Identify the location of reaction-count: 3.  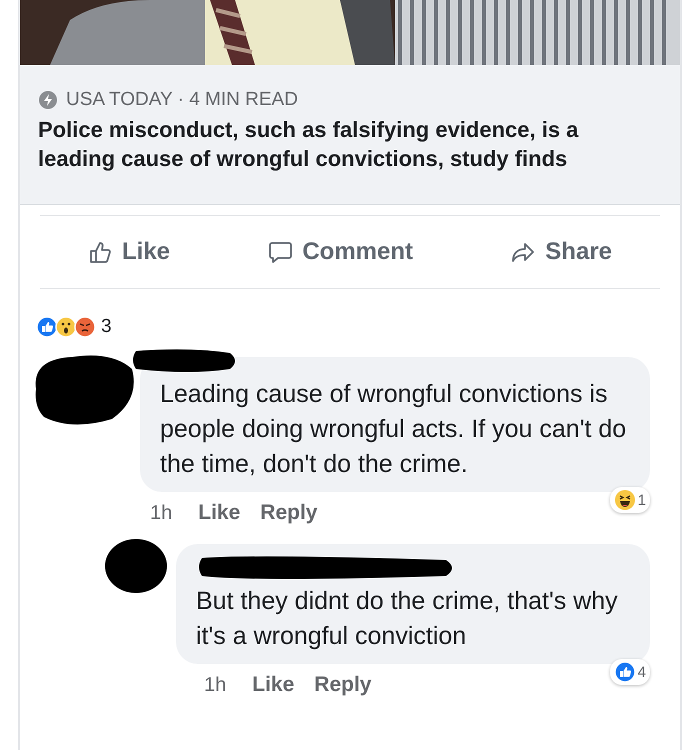
(106, 327).